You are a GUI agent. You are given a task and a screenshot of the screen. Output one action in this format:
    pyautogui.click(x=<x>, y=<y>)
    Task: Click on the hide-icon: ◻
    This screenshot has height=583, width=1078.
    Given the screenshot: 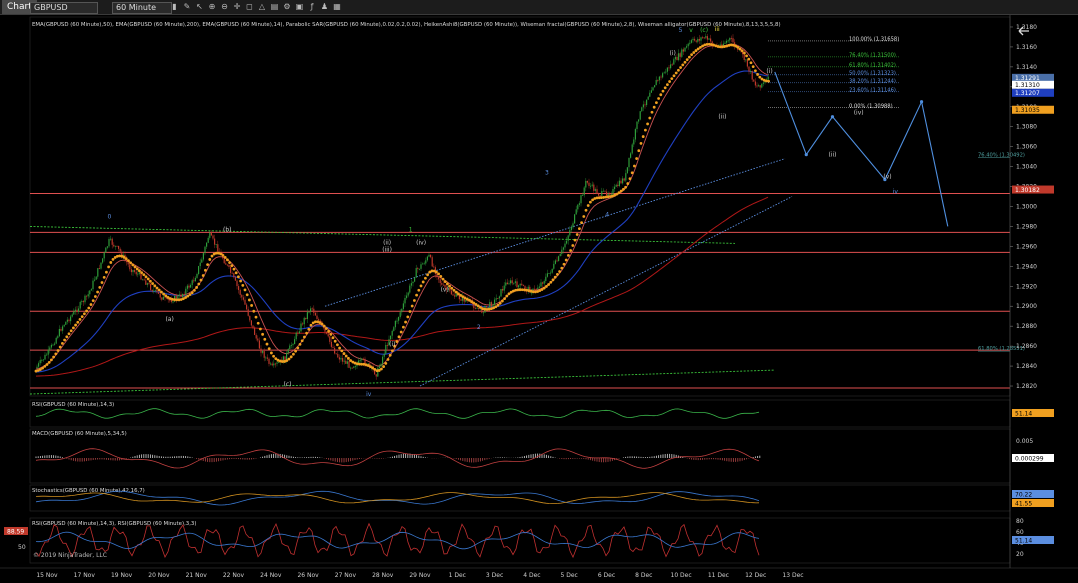 What is the action you would take?
    pyautogui.click(x=249, y=7)
    